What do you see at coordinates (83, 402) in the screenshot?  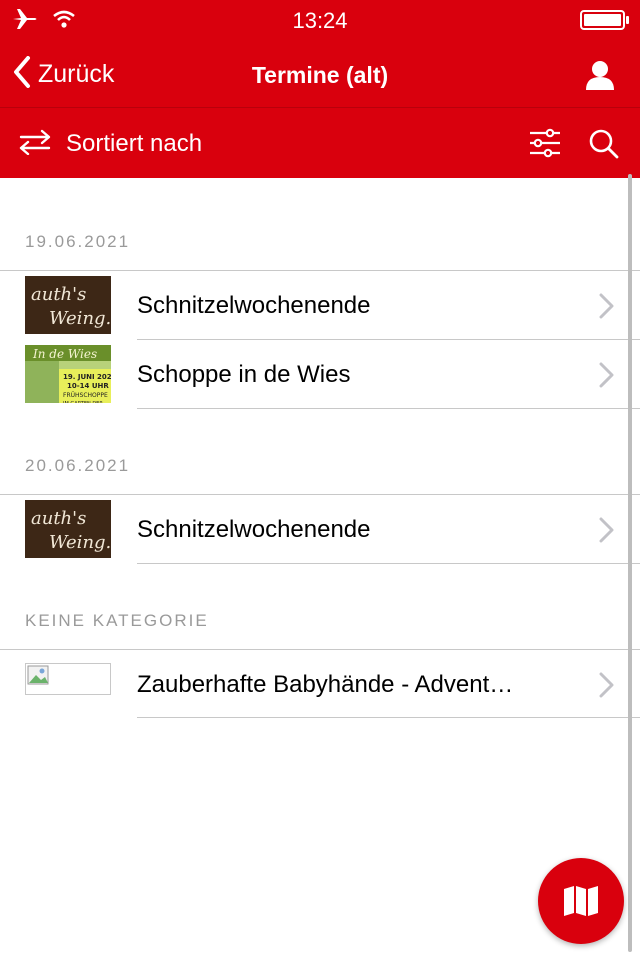 I see `svg-text: IM GARTEN DER` at bounding box center [83, 402].